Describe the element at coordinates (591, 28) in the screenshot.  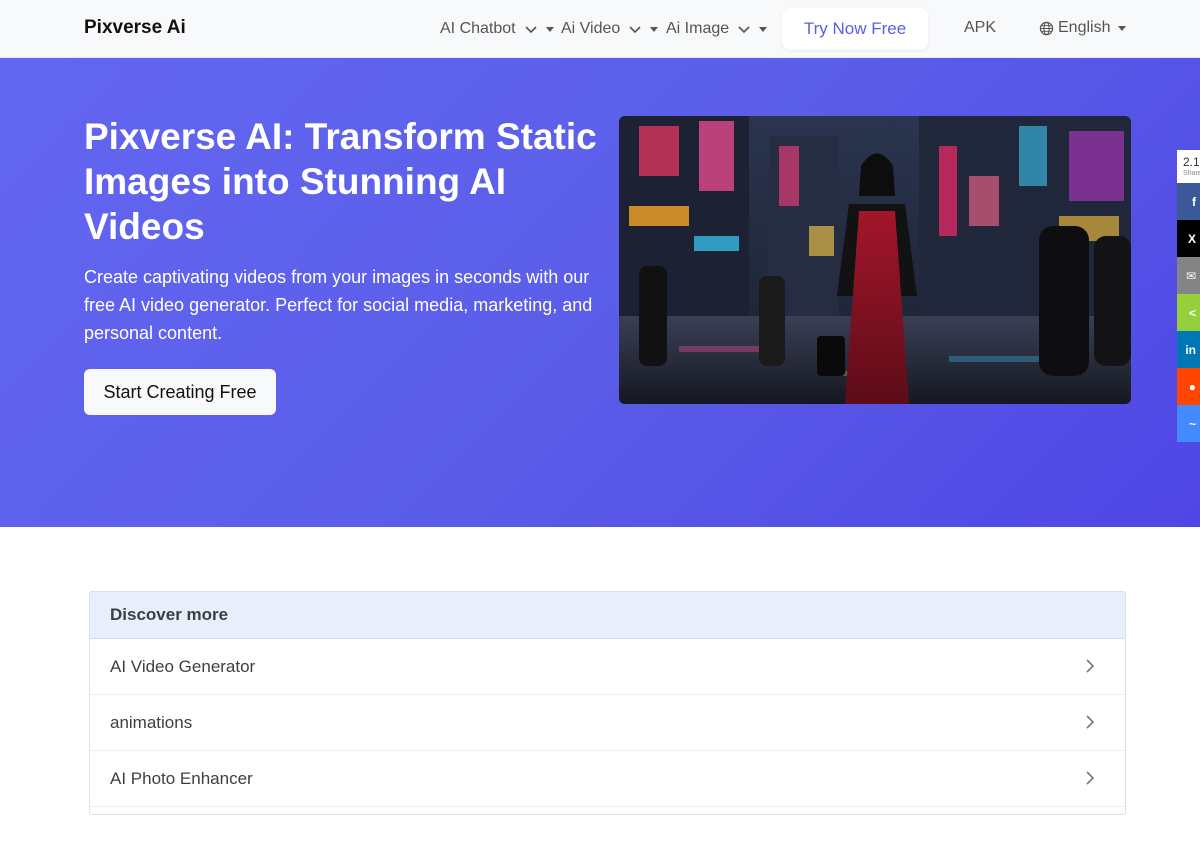
I see `nav-ai-video-label: Ai Video` at that location.